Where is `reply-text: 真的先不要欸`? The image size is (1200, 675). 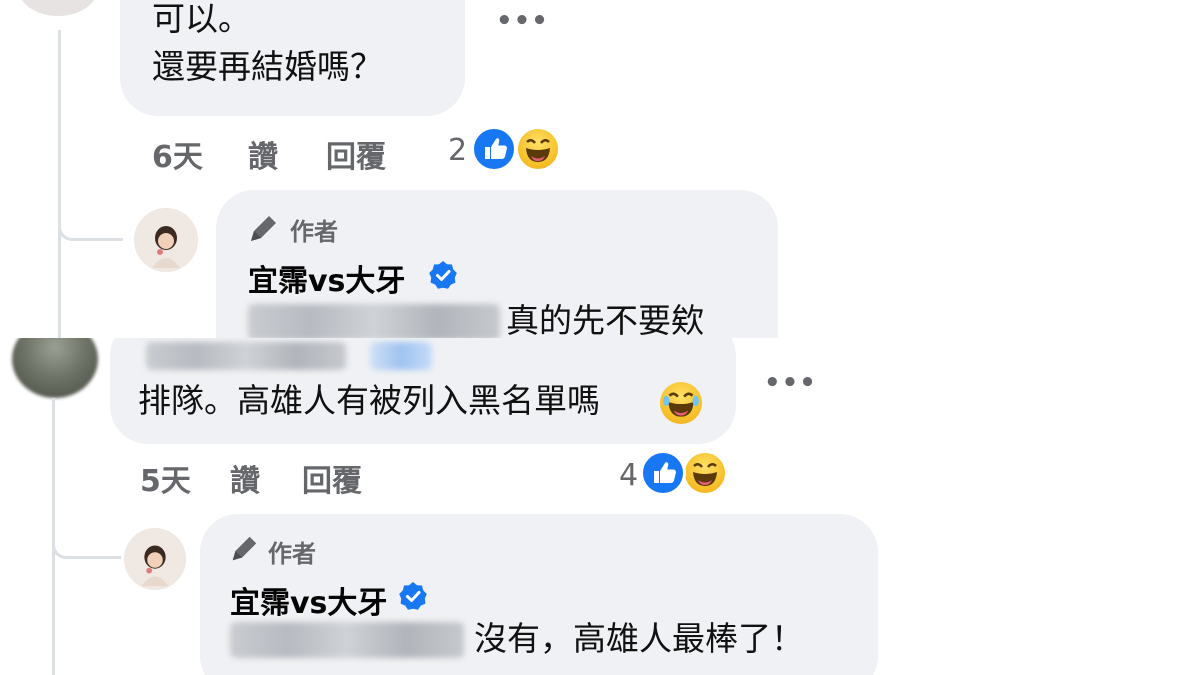
reply-text: 真的先不要欸 is located at coordinates (605, 319).